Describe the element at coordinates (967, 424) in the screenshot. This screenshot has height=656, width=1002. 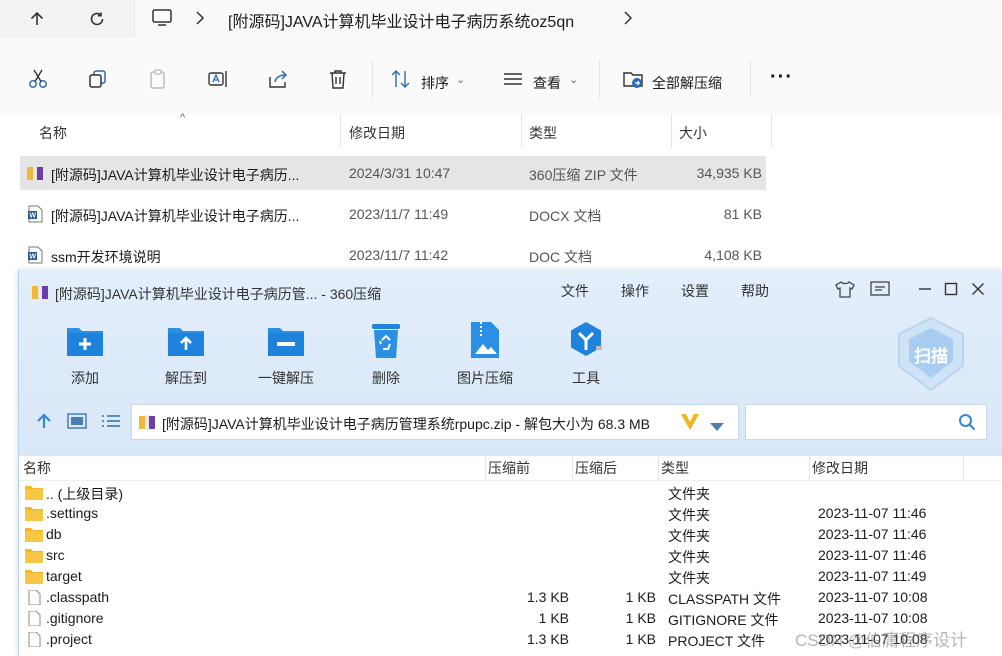
I see `search-icon` at that location.